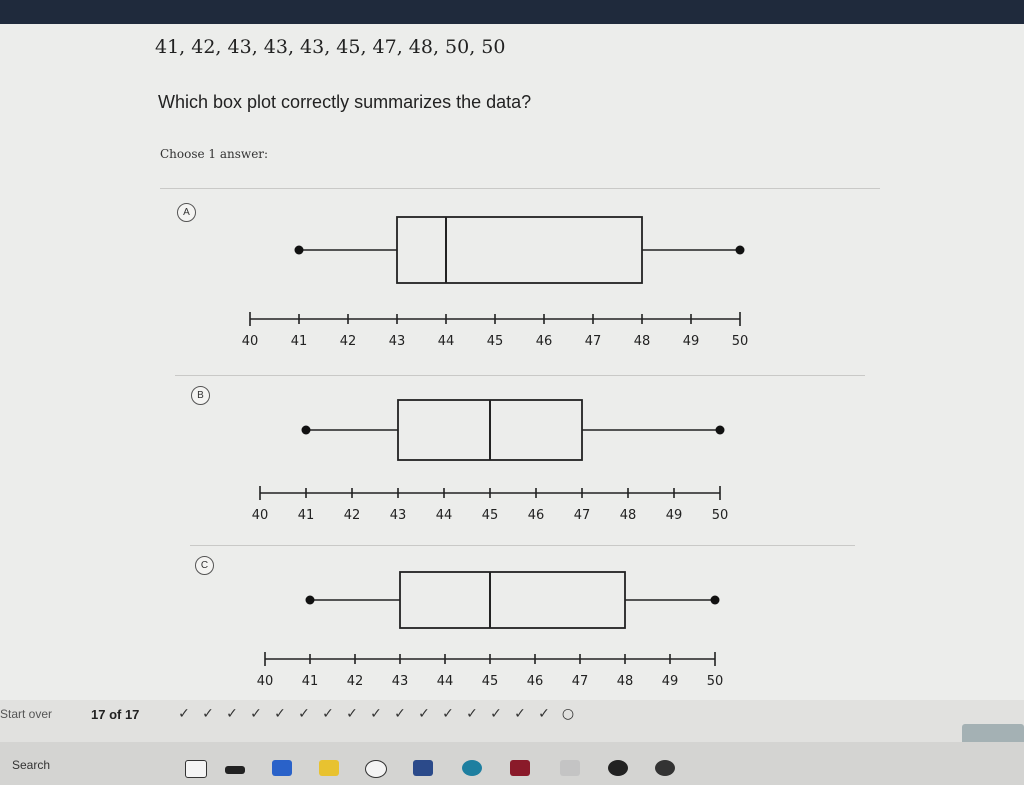  Describe the element at coordinates (472, 768) in the screenshot. I see `edge-icon` at that location.